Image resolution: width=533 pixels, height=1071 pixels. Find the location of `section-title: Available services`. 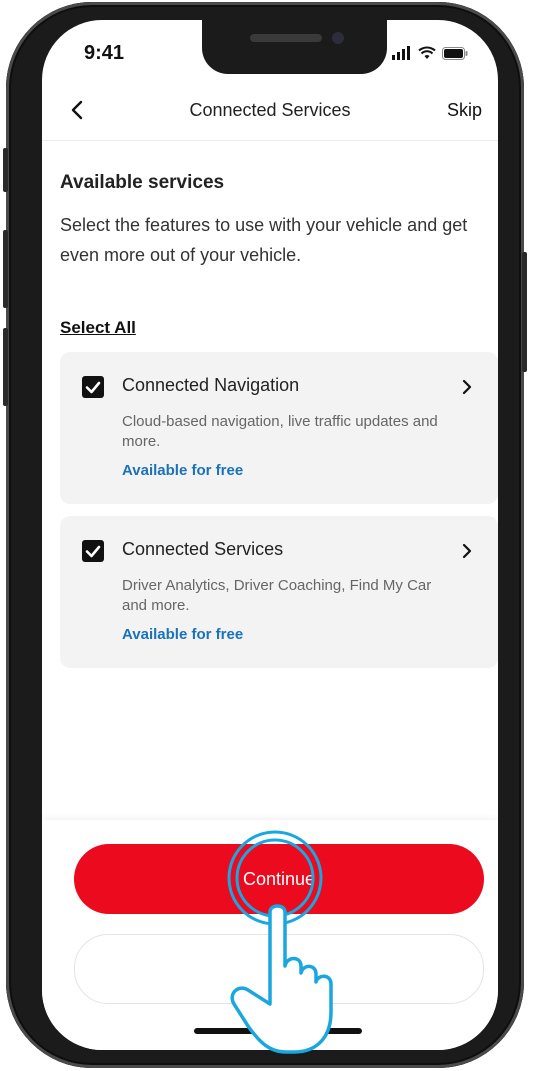

section-title: Available services is located at coordinates (142, 182).